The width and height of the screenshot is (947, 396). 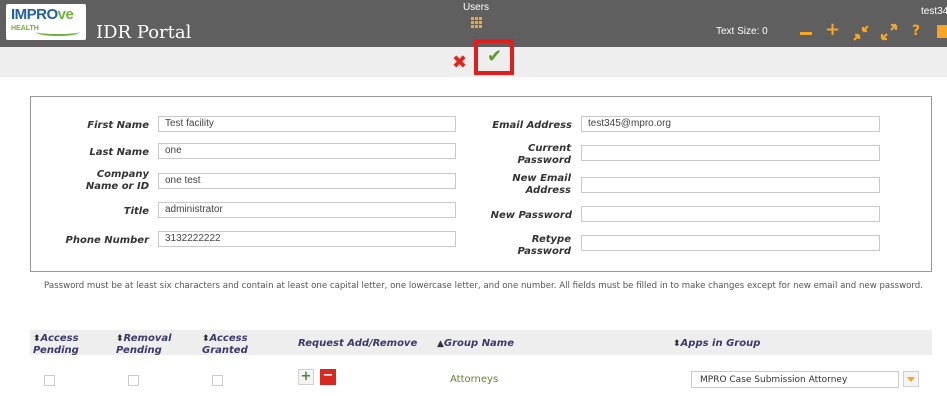 What do you see at coordinates (328, 377) in the screenshot?
I see `remove-button: −` at bounding box center [328, 377].